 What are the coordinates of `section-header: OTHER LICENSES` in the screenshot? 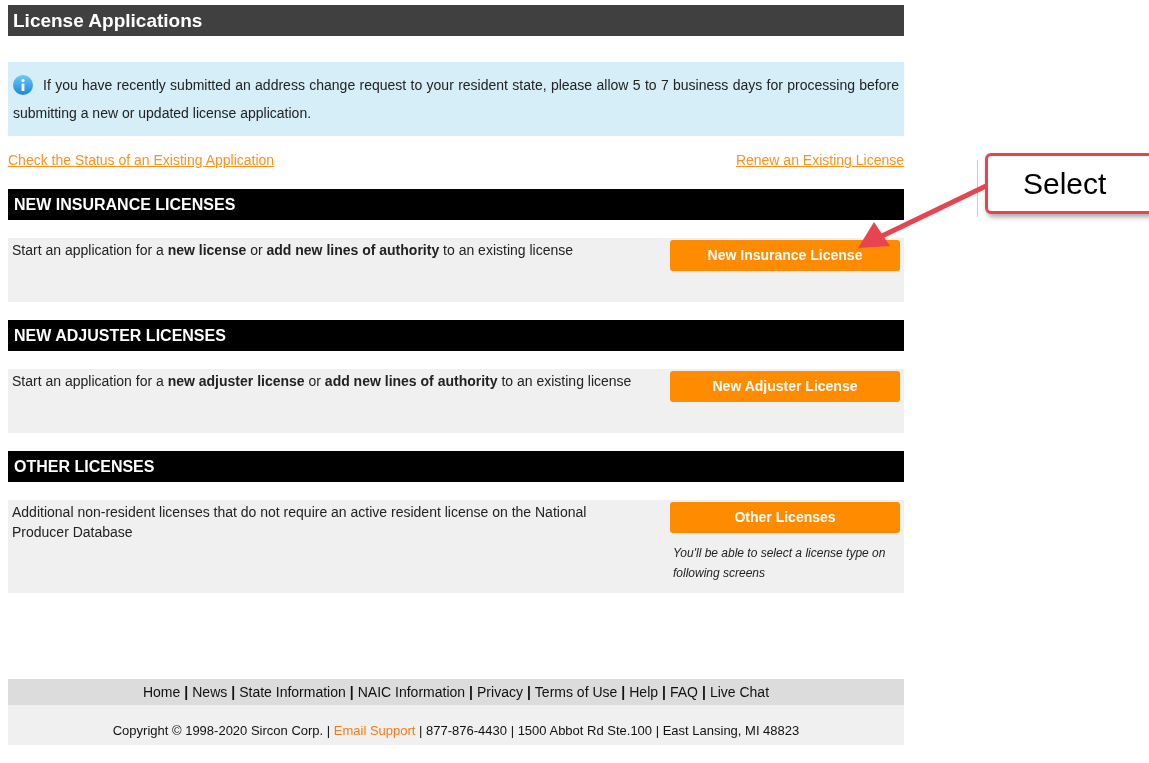 It's located at (456, 466).